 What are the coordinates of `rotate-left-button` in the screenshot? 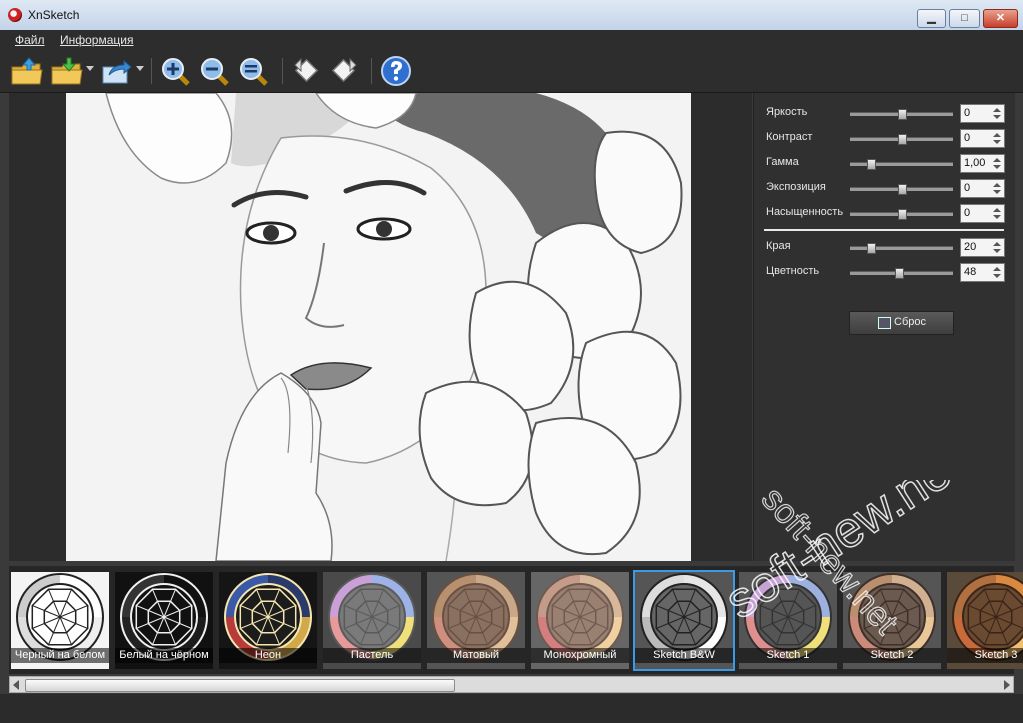 It's located at (307, 71).